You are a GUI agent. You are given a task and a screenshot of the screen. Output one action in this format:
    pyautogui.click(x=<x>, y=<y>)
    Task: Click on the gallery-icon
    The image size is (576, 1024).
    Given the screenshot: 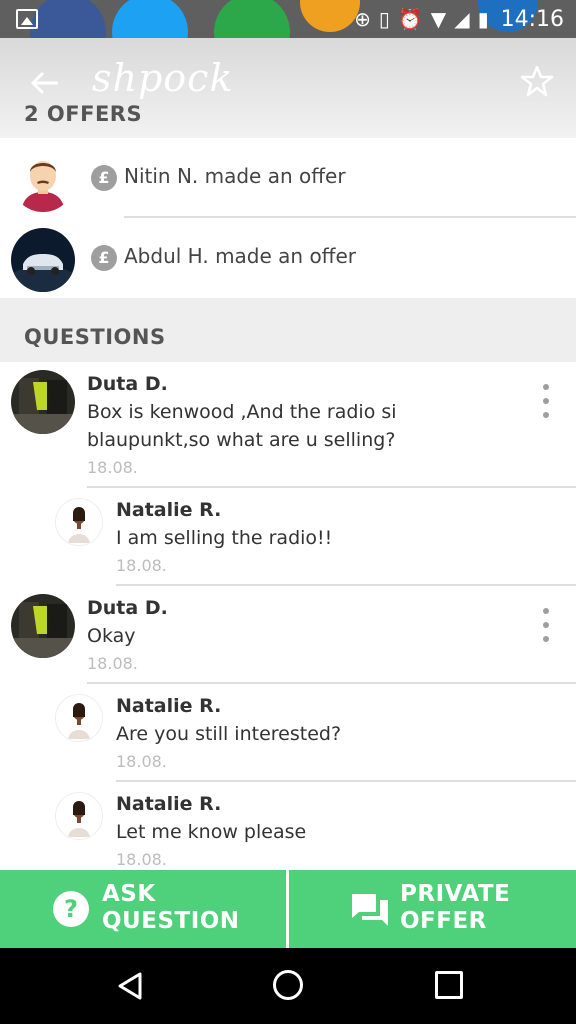 What is the action you would take?
    pyautogui.click(x=27, y=19)
    